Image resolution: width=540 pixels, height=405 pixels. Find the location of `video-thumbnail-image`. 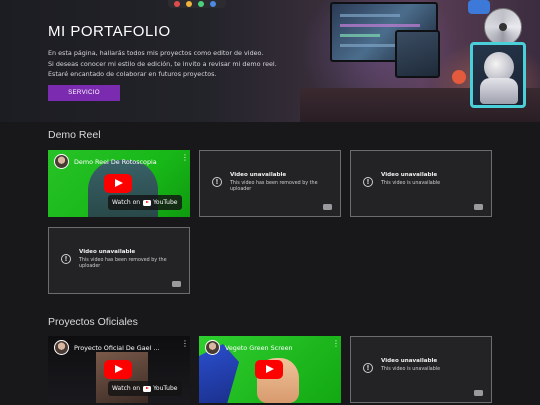

video-thumbnail-image is located at coordinates (219, 373).